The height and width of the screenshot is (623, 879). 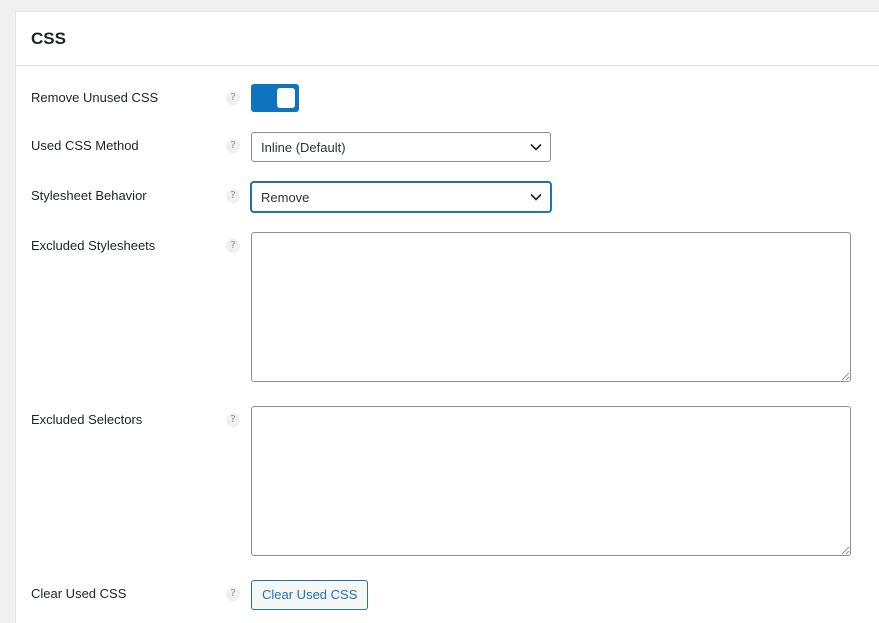 What do you see at coordinates (447, 65) in the screenshot?
I see `title-divider` at bounding box center [447, 65].